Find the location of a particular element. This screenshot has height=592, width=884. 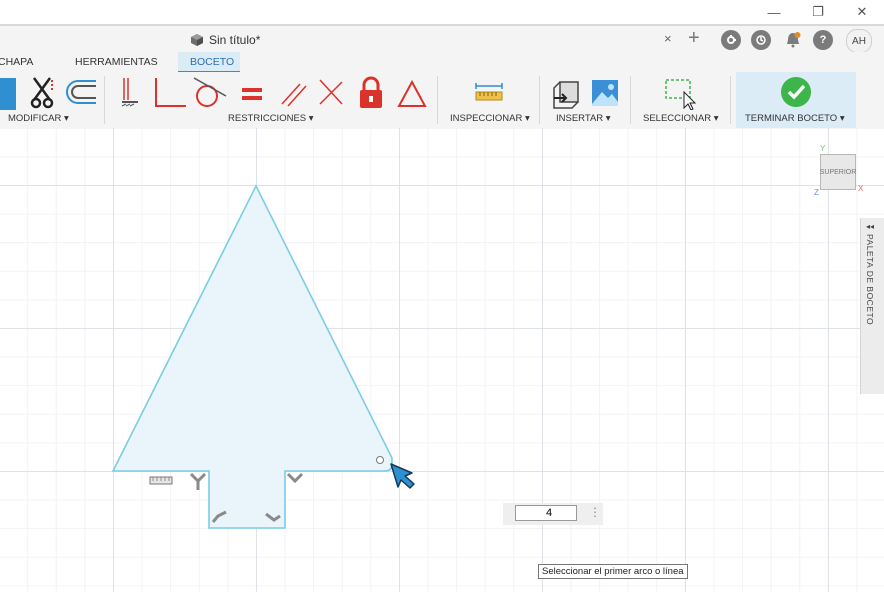

avatar: AH is located at coordinates (859, 41).